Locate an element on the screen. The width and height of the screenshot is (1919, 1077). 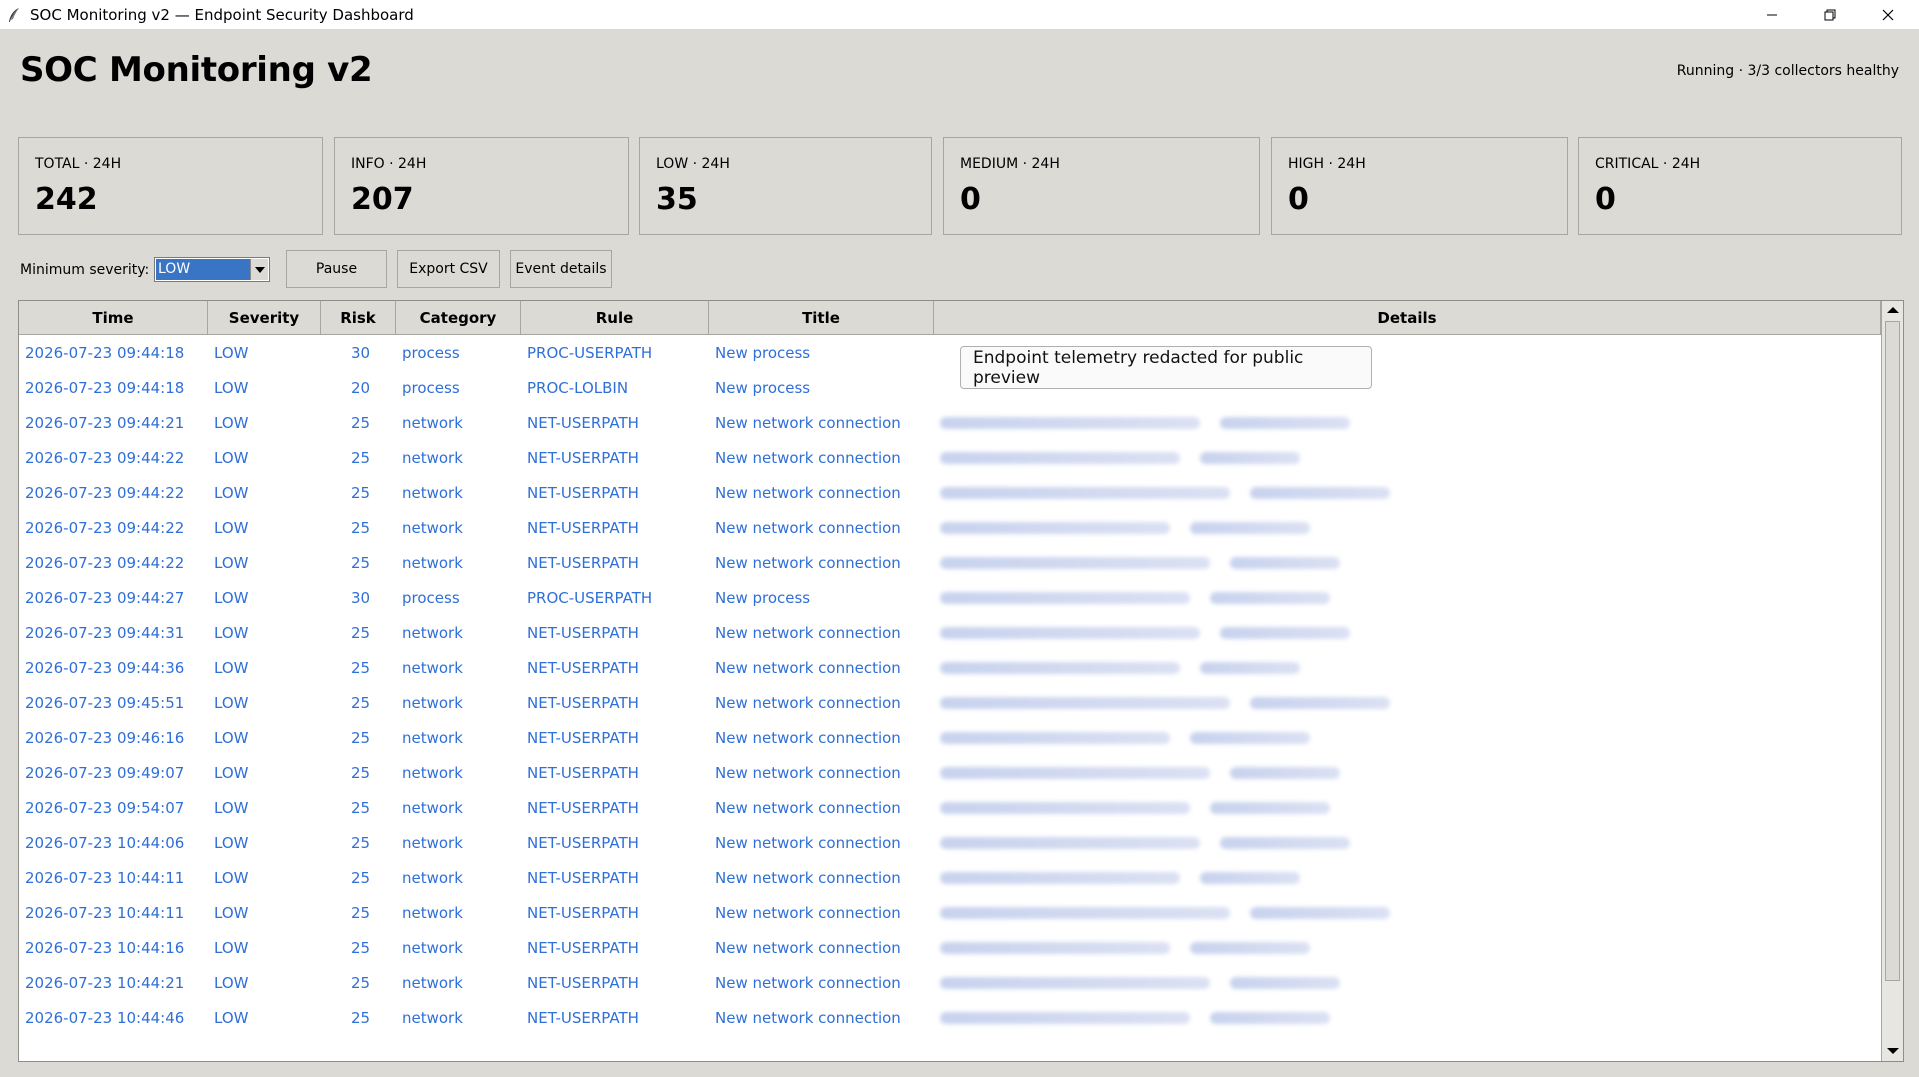
card-value: 35 is located at coordinates (677, 199).